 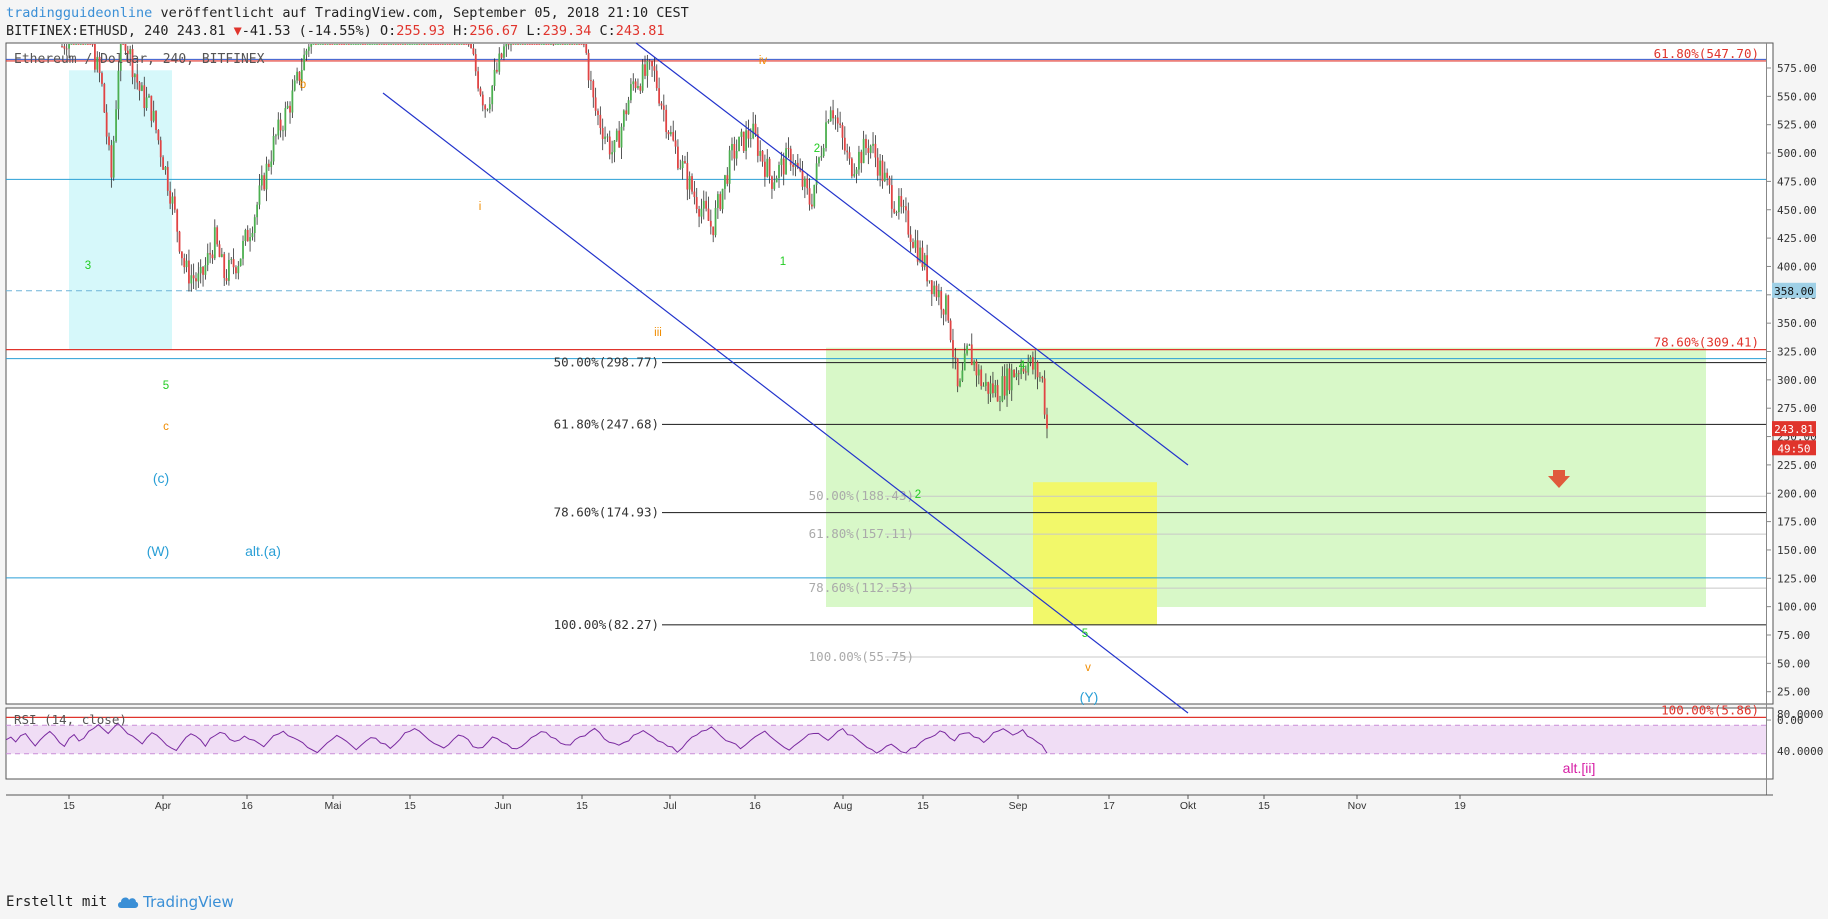 What do you see at coordinates (1706, 53) in the screenshot?
I see `fib-label-0: 61.80%(547.70)` at bounding box center [1706, 53].